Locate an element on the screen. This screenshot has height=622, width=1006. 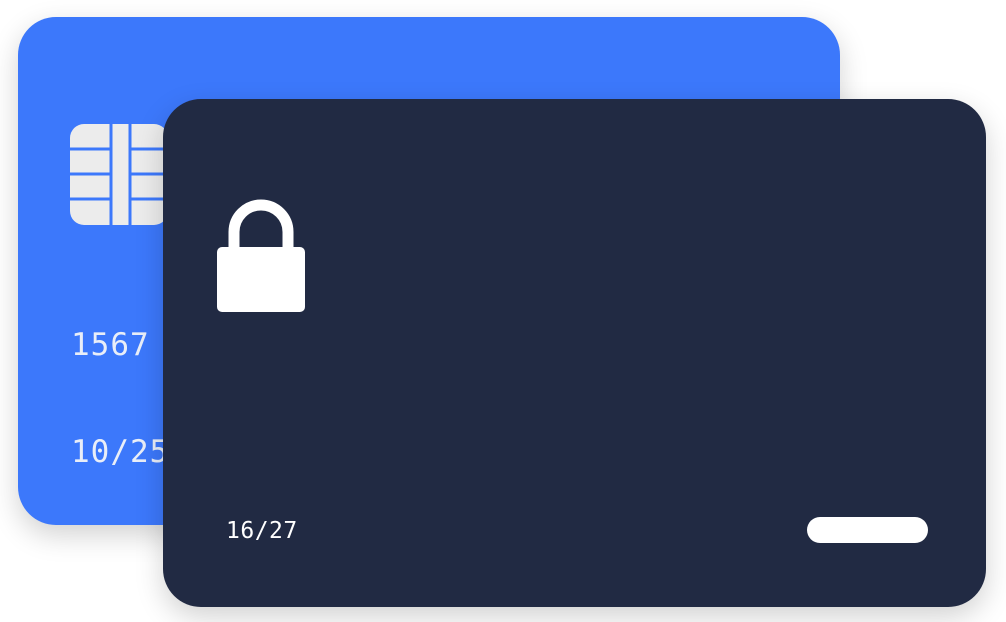
pill-shape is located at coordinates (867, 530).